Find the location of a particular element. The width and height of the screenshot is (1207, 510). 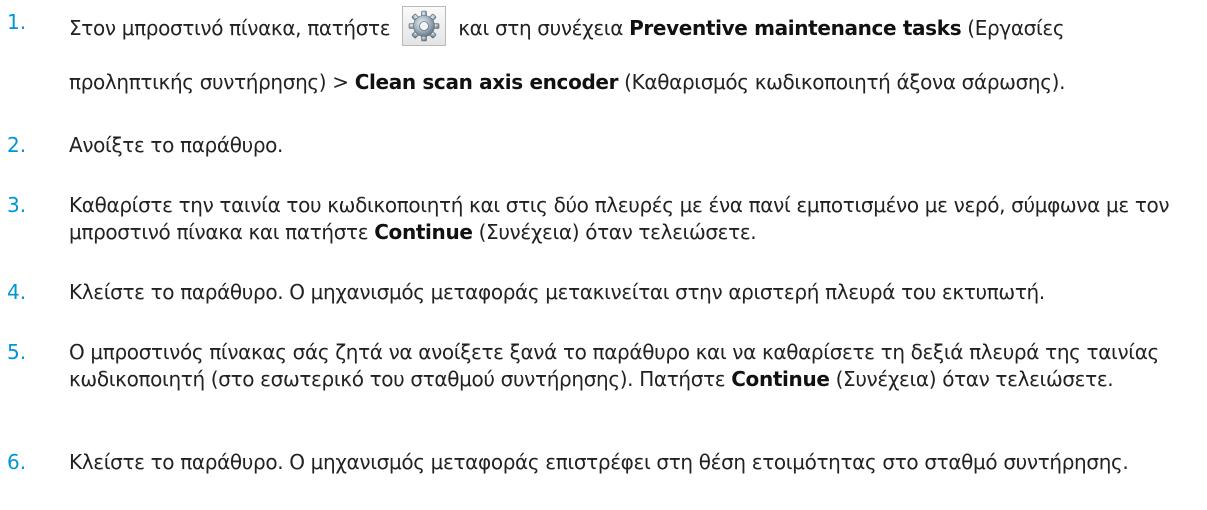

step-number: 4. is located at coordinates (17, 292).